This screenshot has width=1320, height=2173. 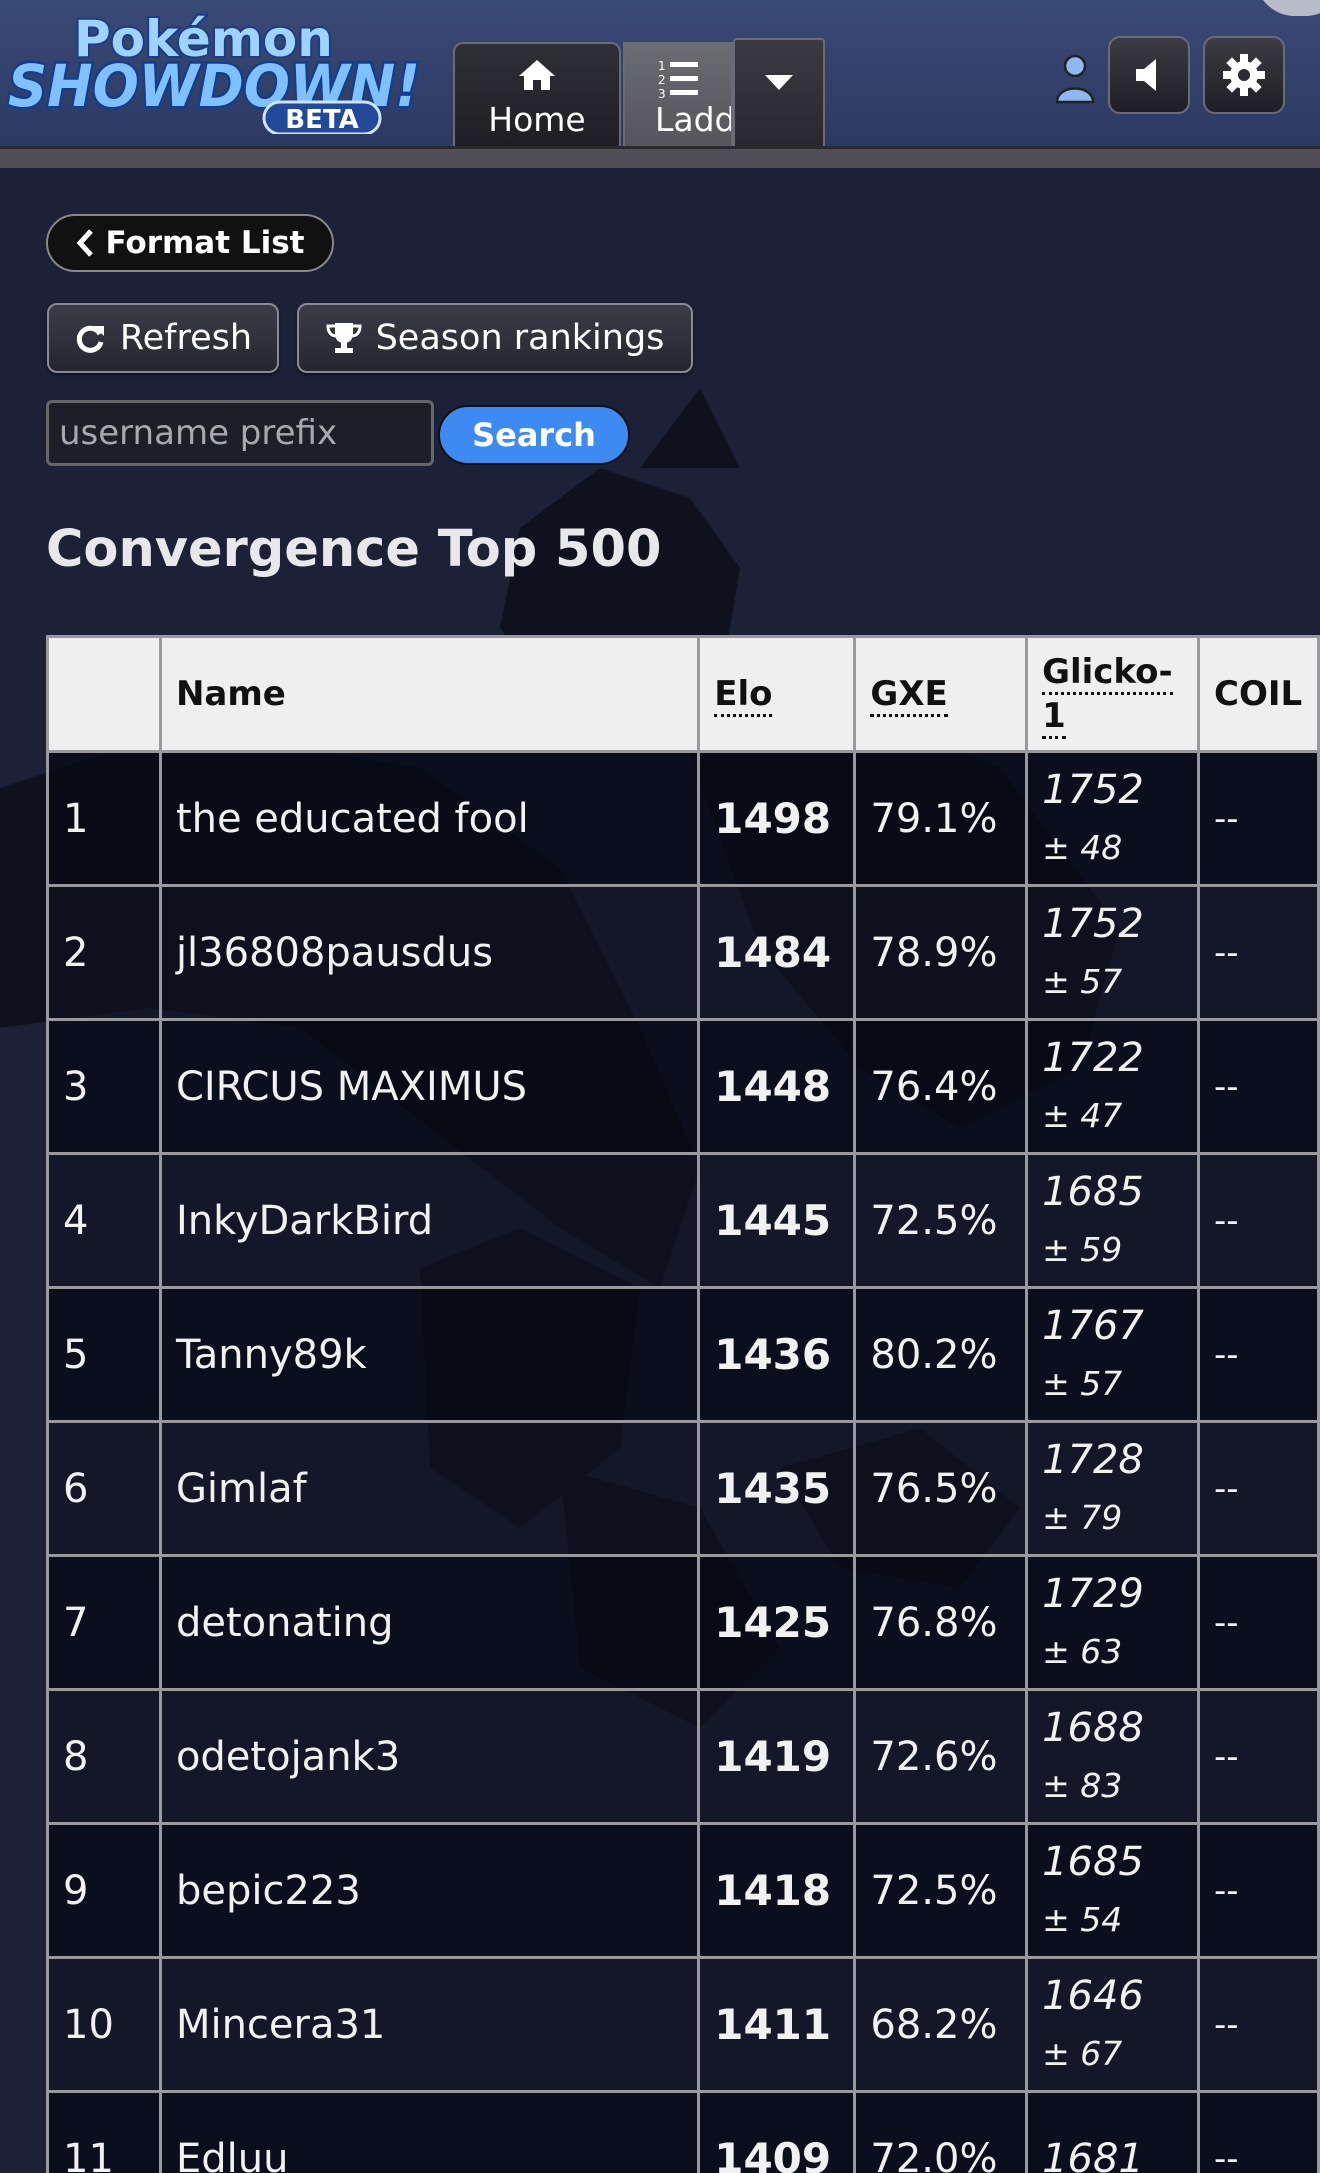 What do you see at coordinates (537, 94) in the screenshot?
I see `tab-home: Home` at bounding box center [537, 94].